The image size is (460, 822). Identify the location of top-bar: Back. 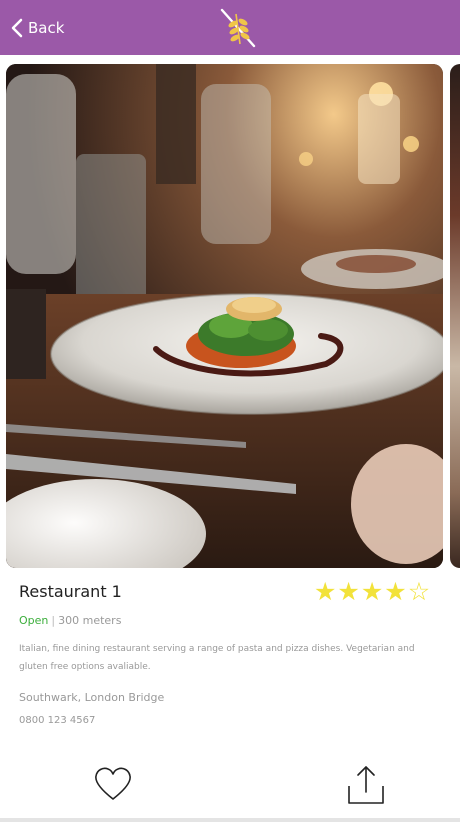
(230, 27).